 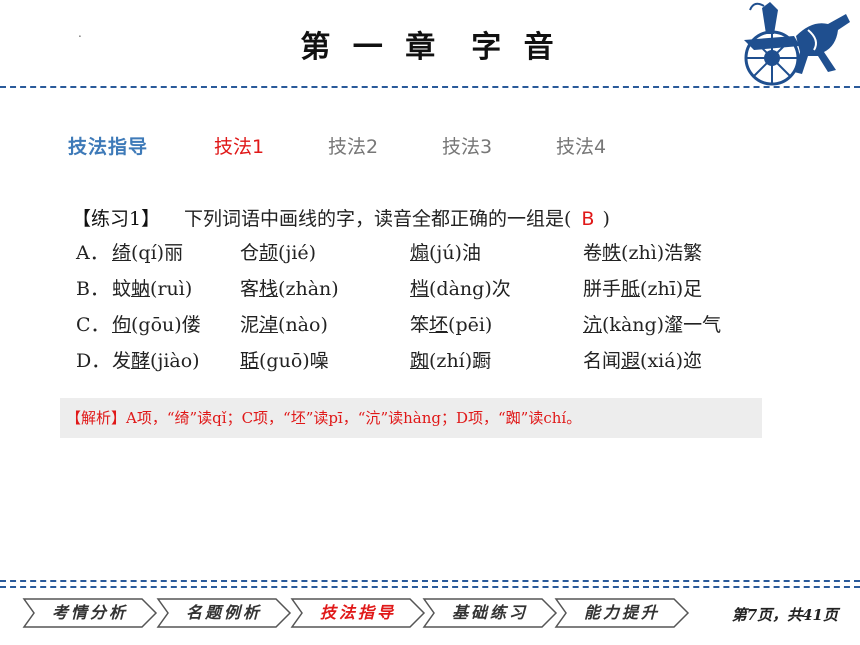 I want to click on tab-technique-2: 技法2, so click(x=353, y=145).